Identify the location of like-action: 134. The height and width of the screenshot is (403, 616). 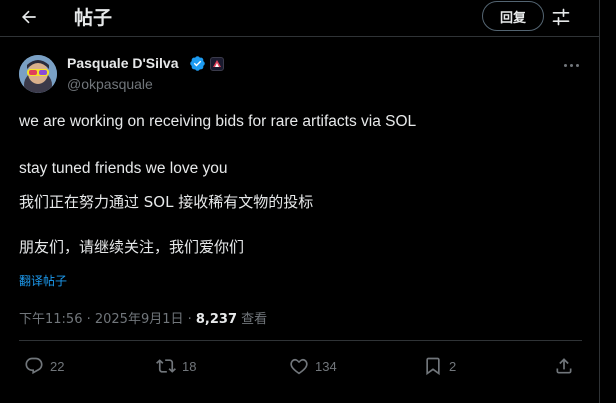
(313, 366).